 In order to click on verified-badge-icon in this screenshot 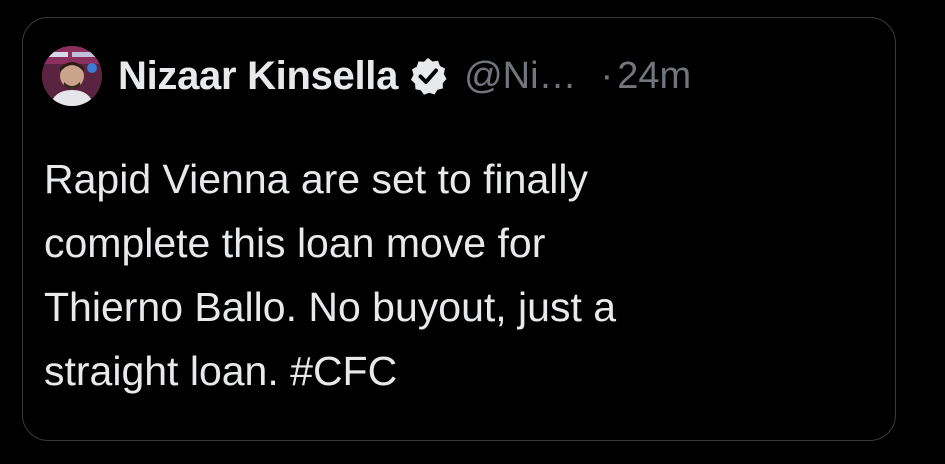, I will do `click(429, 76)`.